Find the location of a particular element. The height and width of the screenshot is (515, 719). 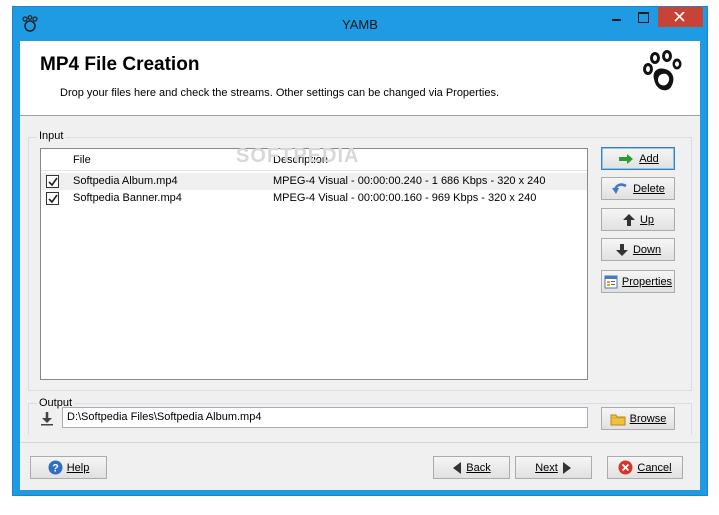

arrow-down-icon is located at coordinates (621, 249).